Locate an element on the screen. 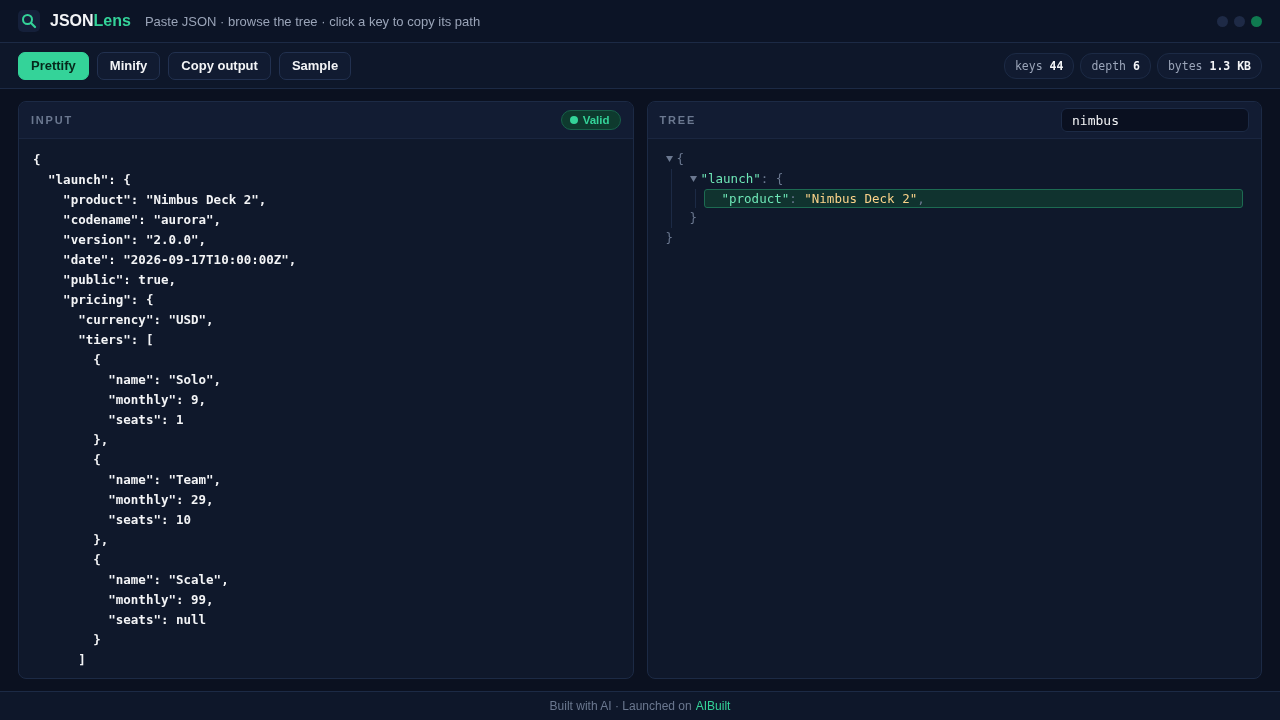 This screenshot has height=720, width=1280. code-line: "launch": { is located at coordinates (89, 180).